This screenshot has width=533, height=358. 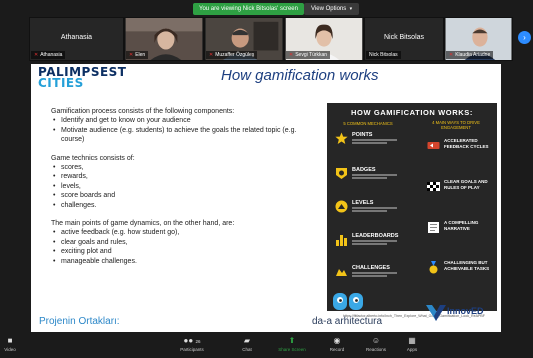 What do you see at coordinates (341, 138) in the screenshot?
I see `star-icon` at bounding box center [341, 138].